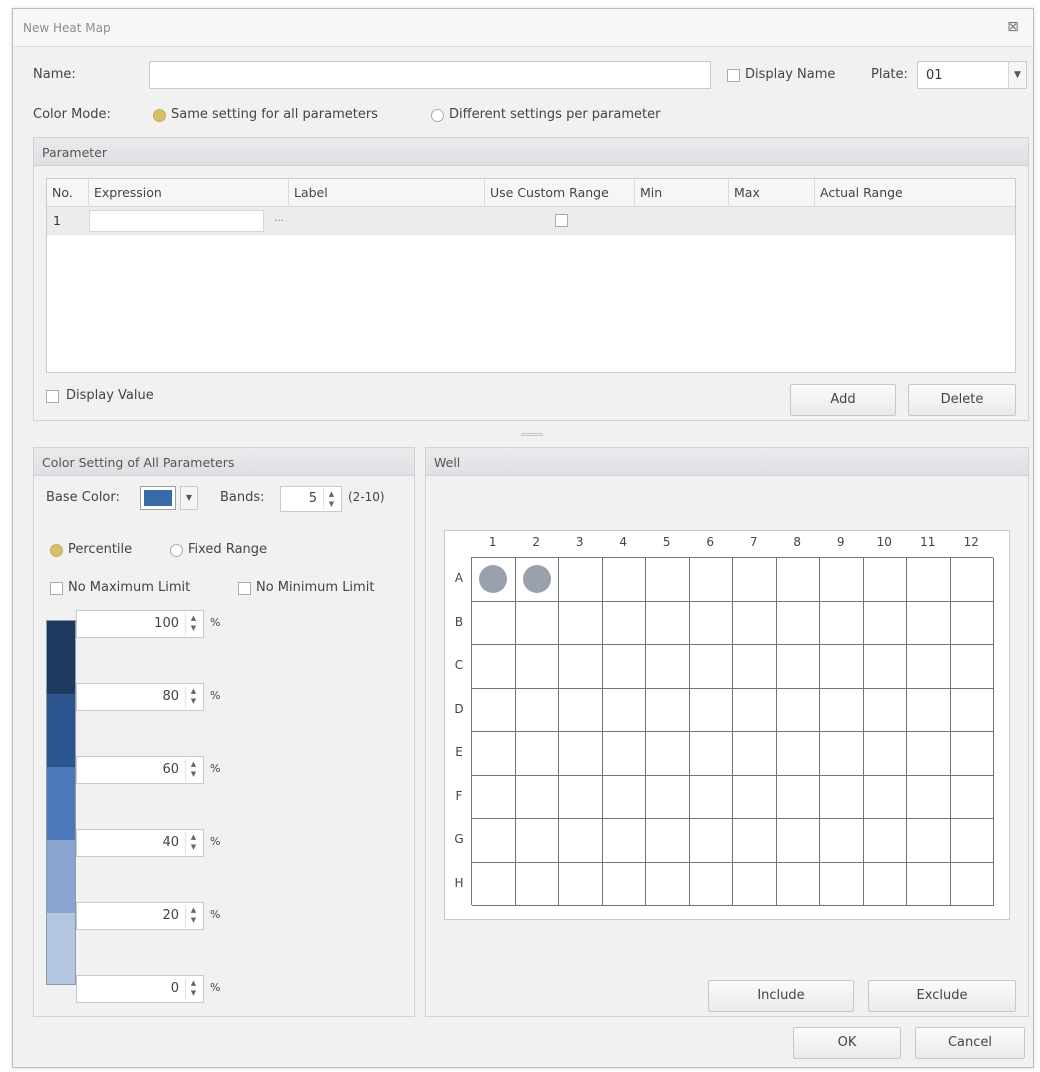  I want to click on well-column-header: 7, so click(754, 542).